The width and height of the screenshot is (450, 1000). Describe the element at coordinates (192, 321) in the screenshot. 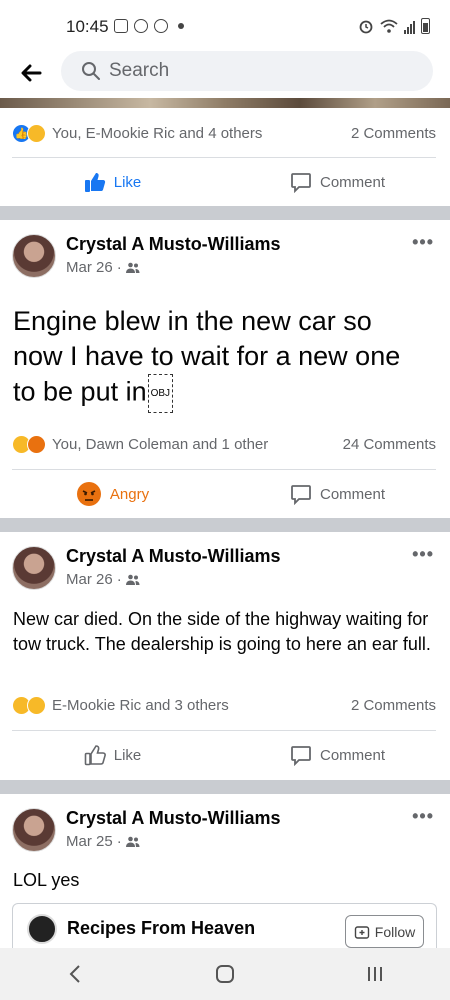

I see `post-text-line: Engine blew in the new car so` at that location.